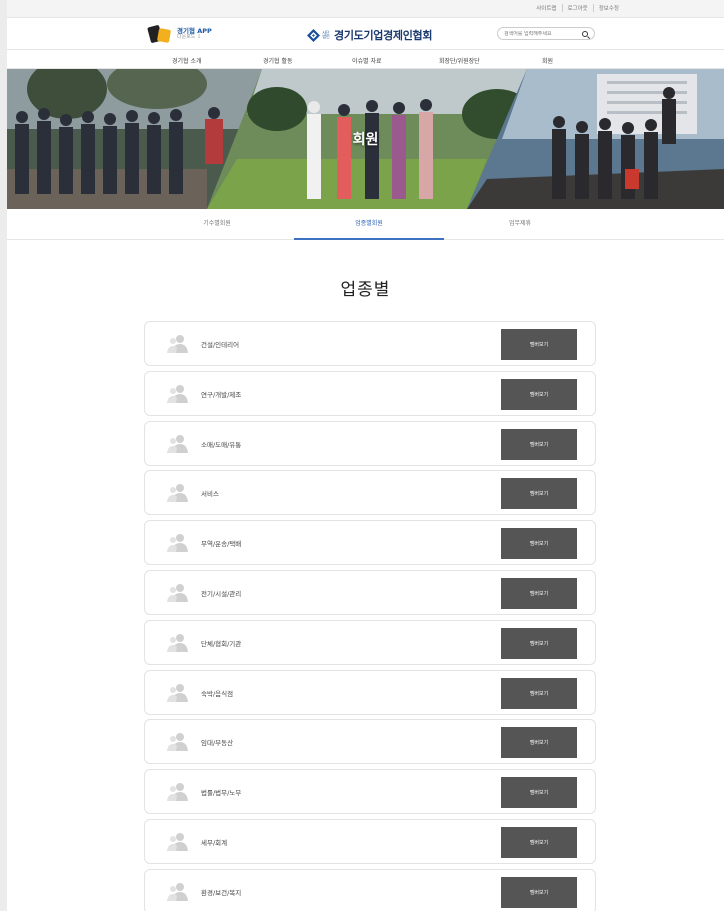  What do you see at coordinates (520, 224) in the screenshot?
I see `tab-partnership: 업무제휴` at bounding box center [520, 224].